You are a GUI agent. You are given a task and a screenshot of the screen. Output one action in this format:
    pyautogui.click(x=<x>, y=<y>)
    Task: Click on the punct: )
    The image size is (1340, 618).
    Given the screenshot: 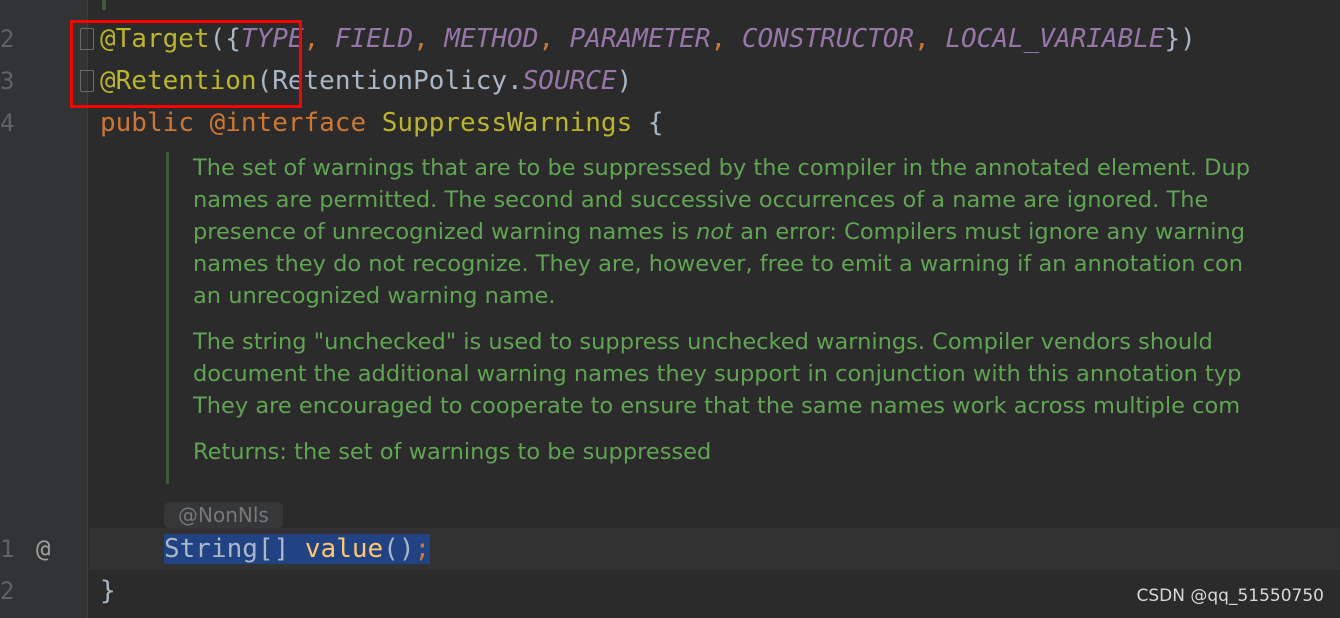 What is the action you would take?
    pyautogui.click(x=624, y=81)
    